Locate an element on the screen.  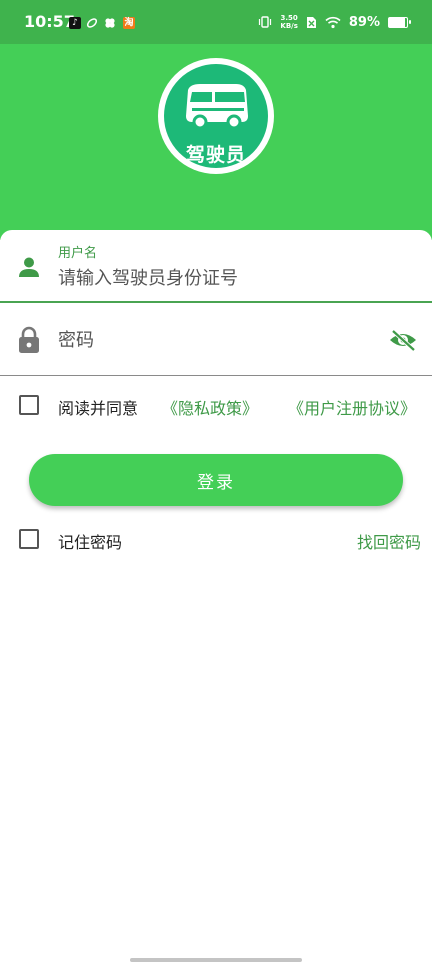
logo-text: 驾驶员 is located at coordinates (215, 155).